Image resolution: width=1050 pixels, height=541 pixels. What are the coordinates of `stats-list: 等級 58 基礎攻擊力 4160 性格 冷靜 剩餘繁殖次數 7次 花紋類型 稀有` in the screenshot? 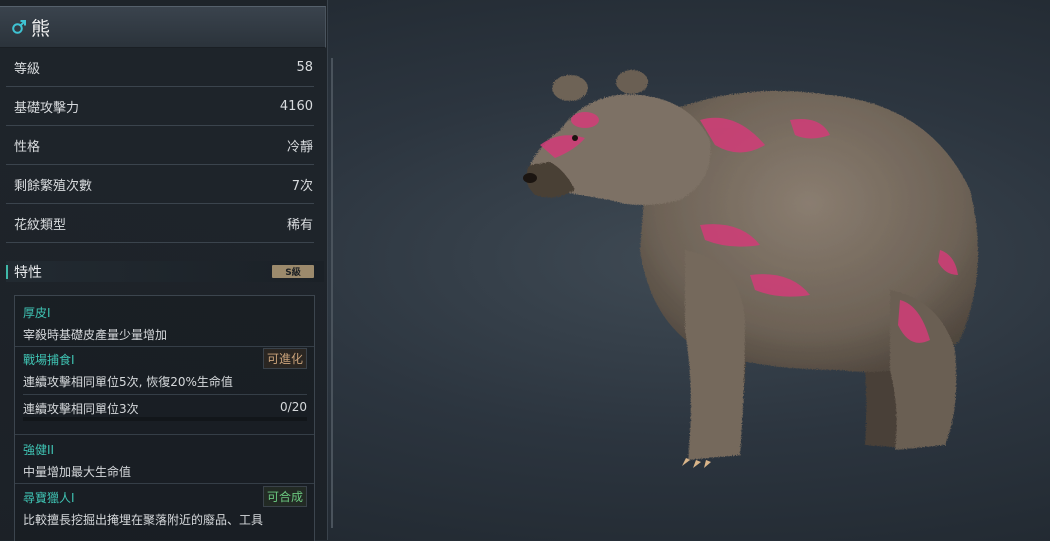 It's located at (160, 145).